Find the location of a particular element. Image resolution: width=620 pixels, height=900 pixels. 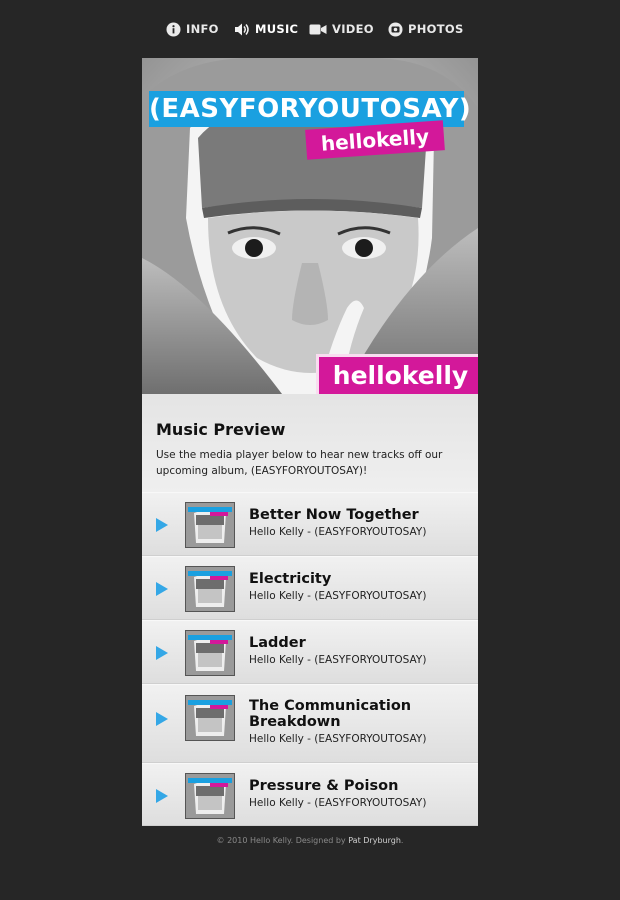

track-title: Ladder is located at coordinates (277, 643).